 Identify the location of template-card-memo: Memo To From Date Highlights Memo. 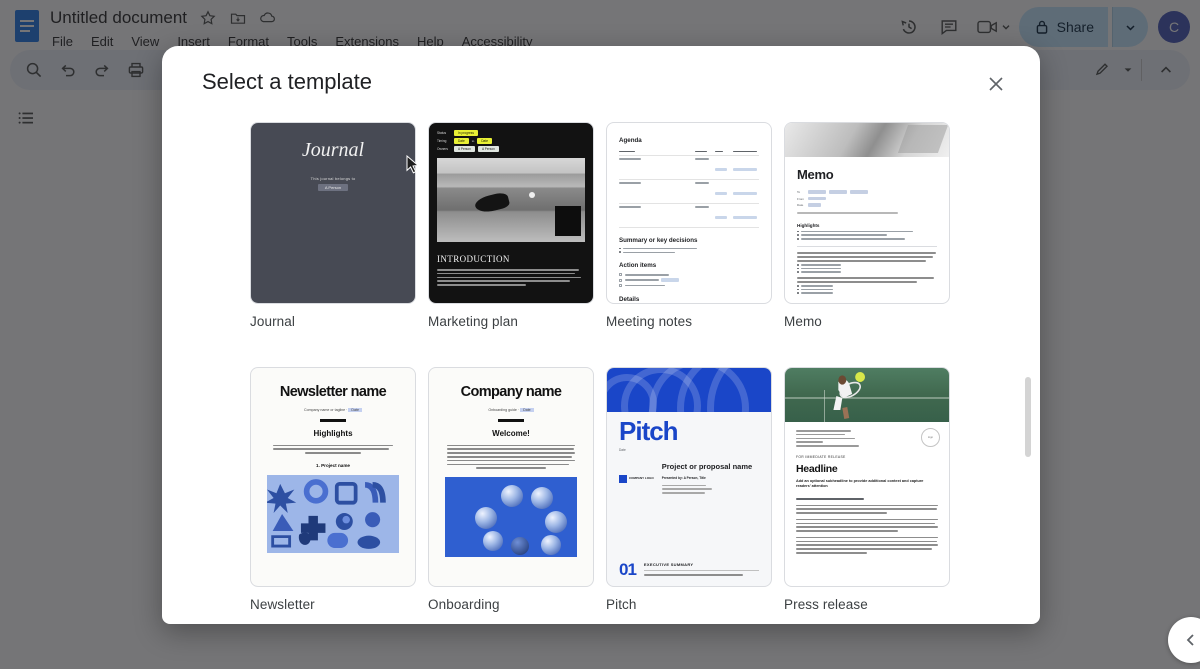
(867, 225).